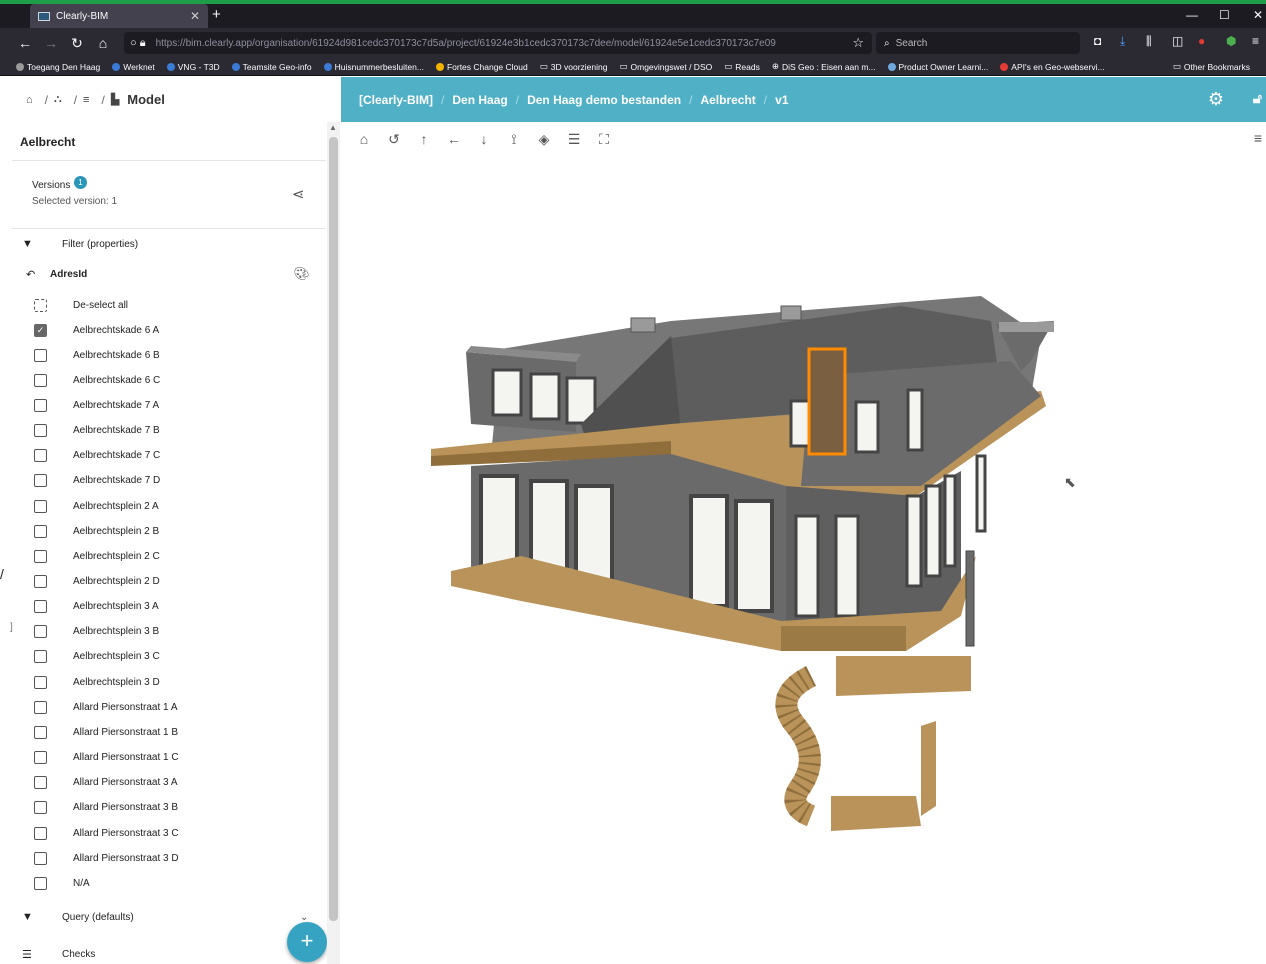  Describe the element at coordinates (1177, 41) in the screenshot. I see `sidebar-toggle-icon: ◫` at that location.